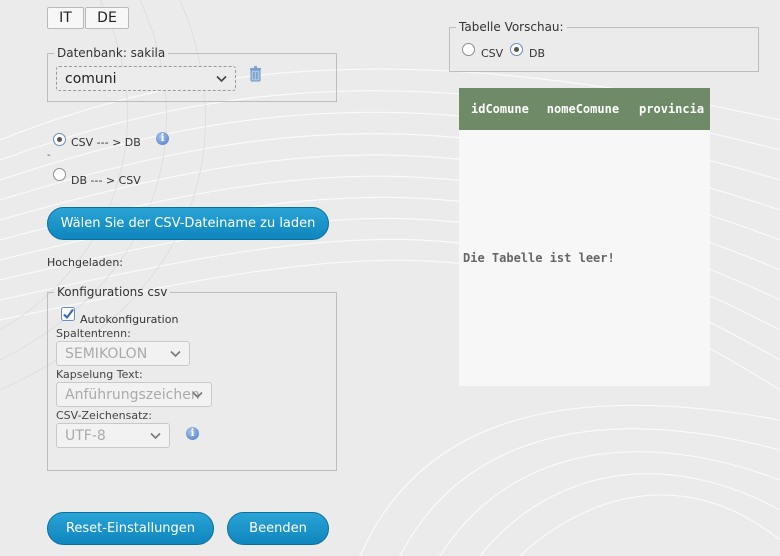  Describe the element at coordinates (146, 78) in the screenshot. I see `table-select: comuni` at that location.